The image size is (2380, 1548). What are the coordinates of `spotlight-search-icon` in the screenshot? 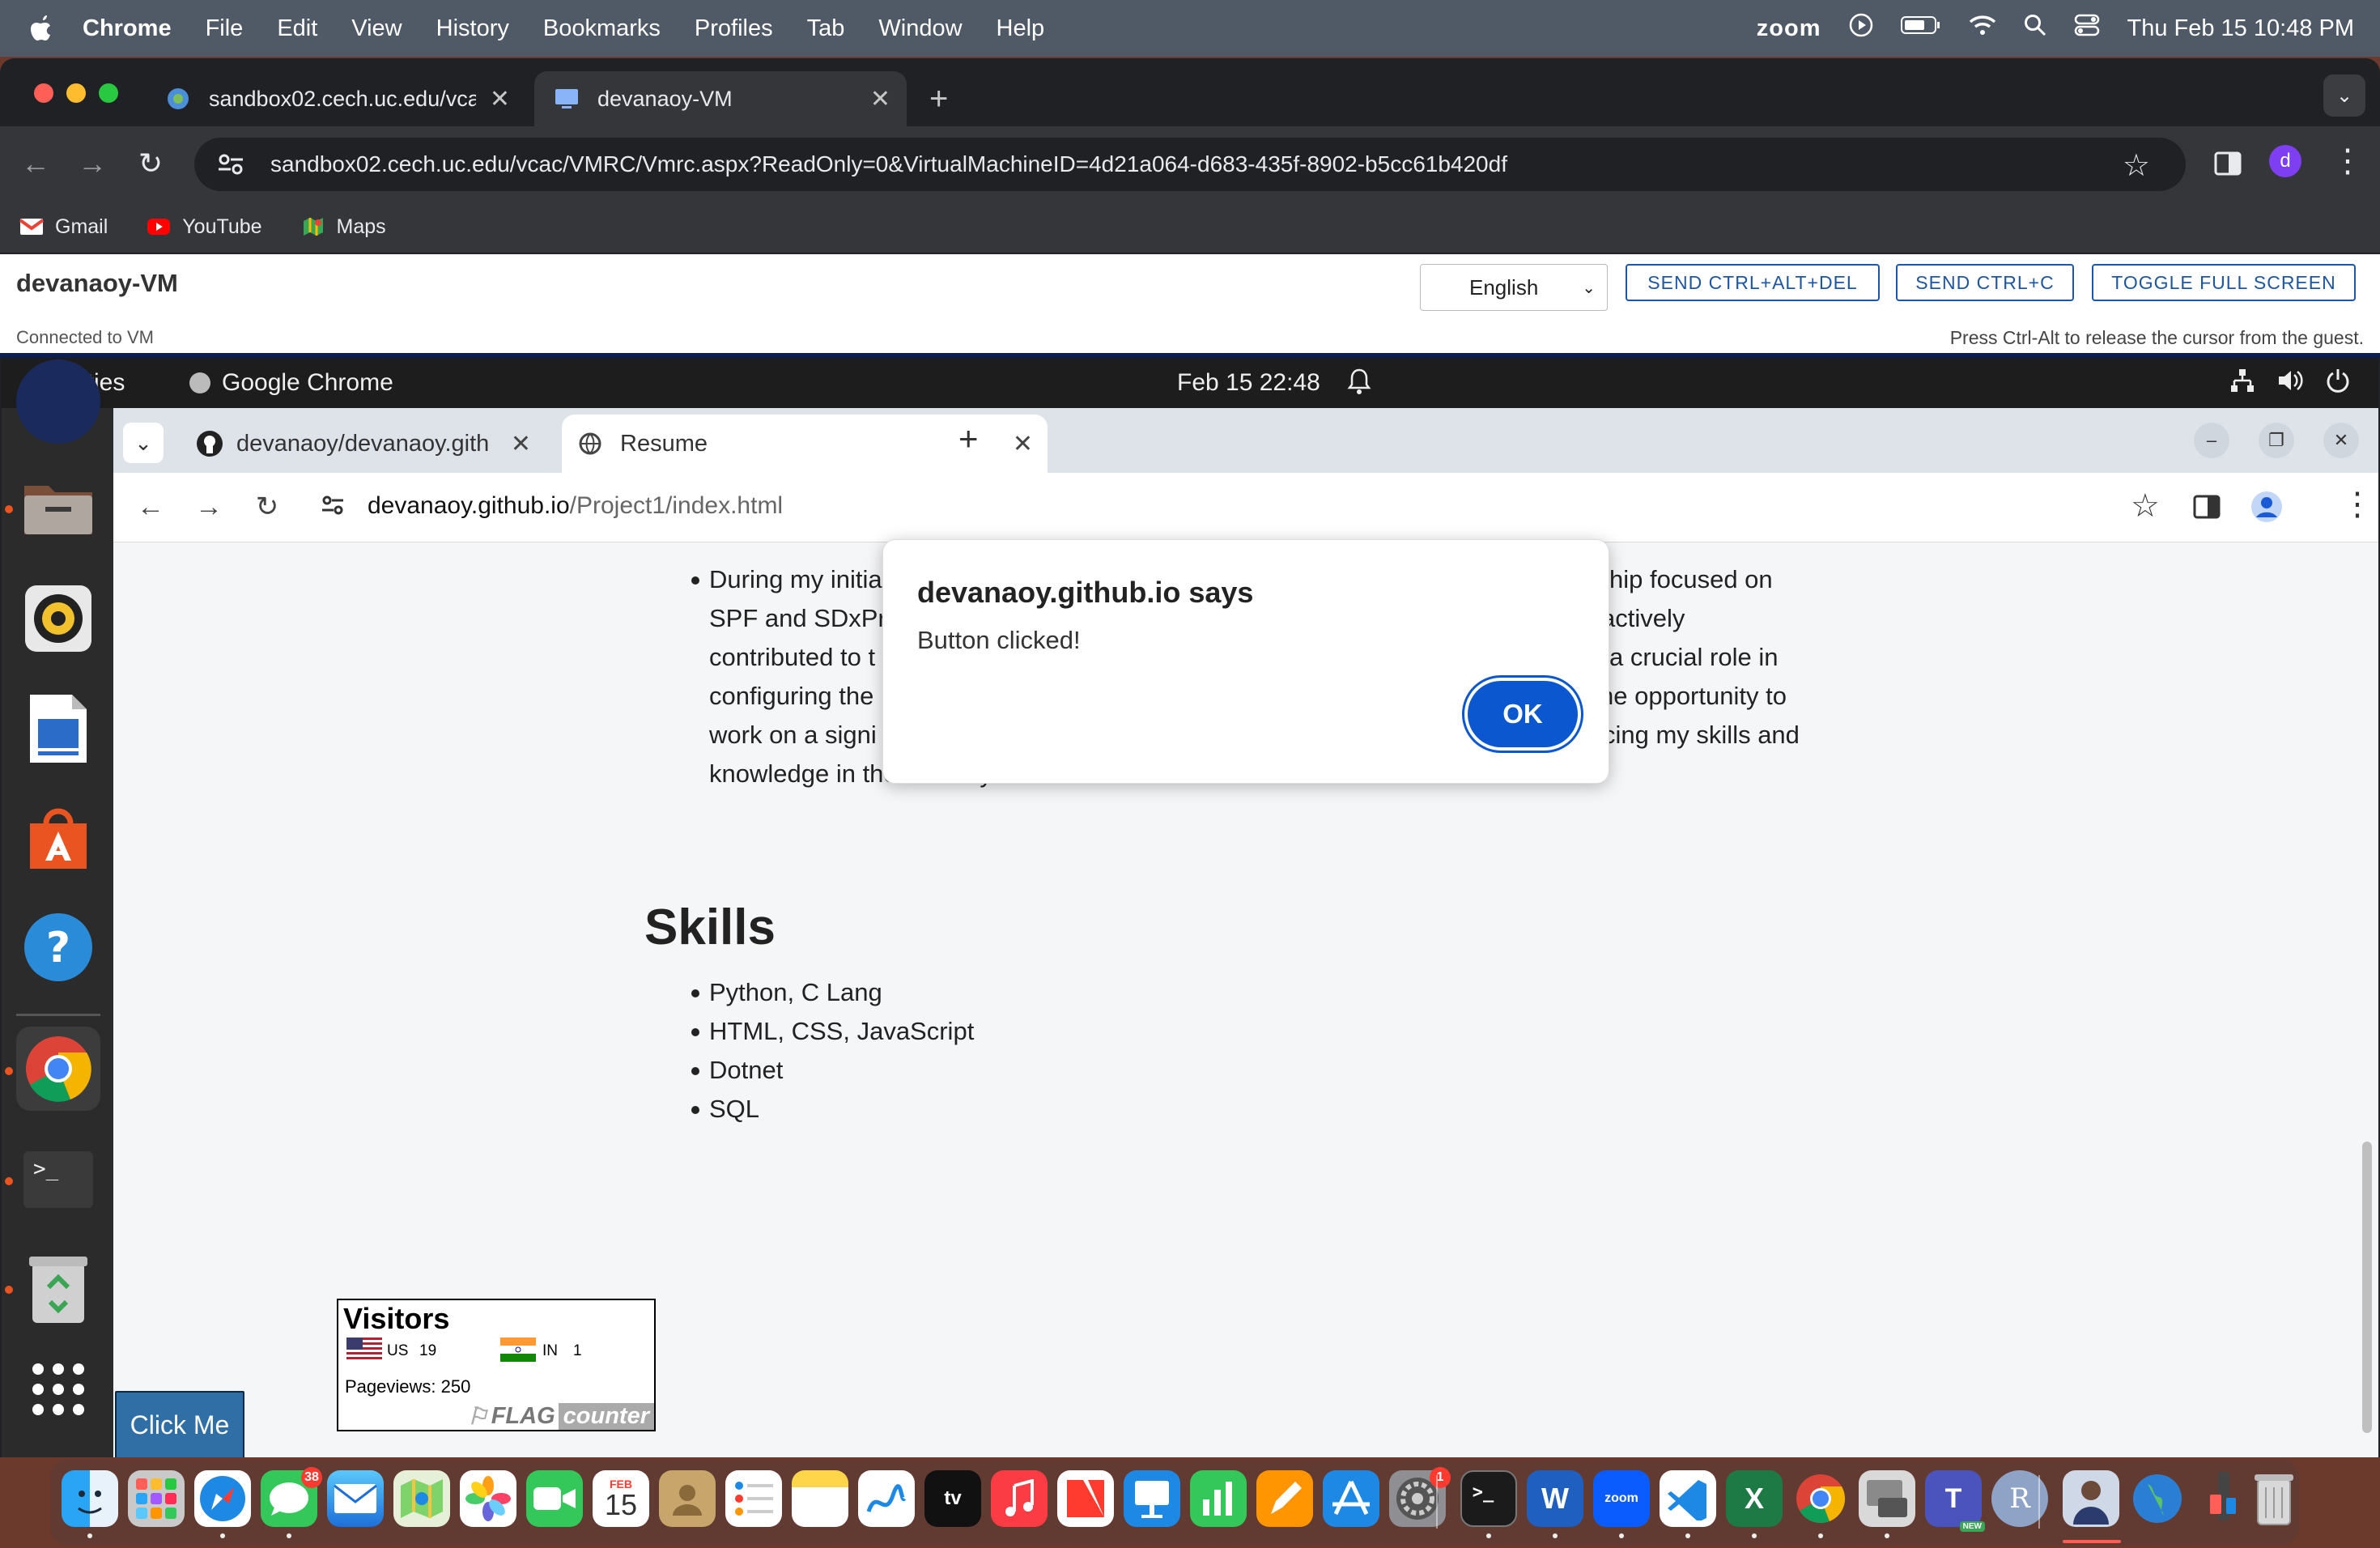 It's located at (2035, 29).